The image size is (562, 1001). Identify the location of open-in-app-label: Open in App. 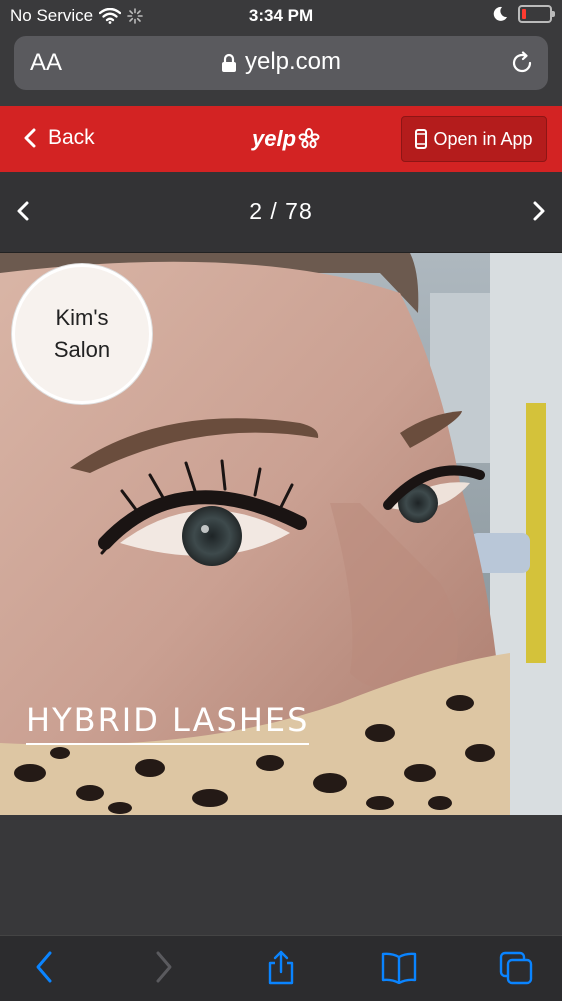
(483, 138).